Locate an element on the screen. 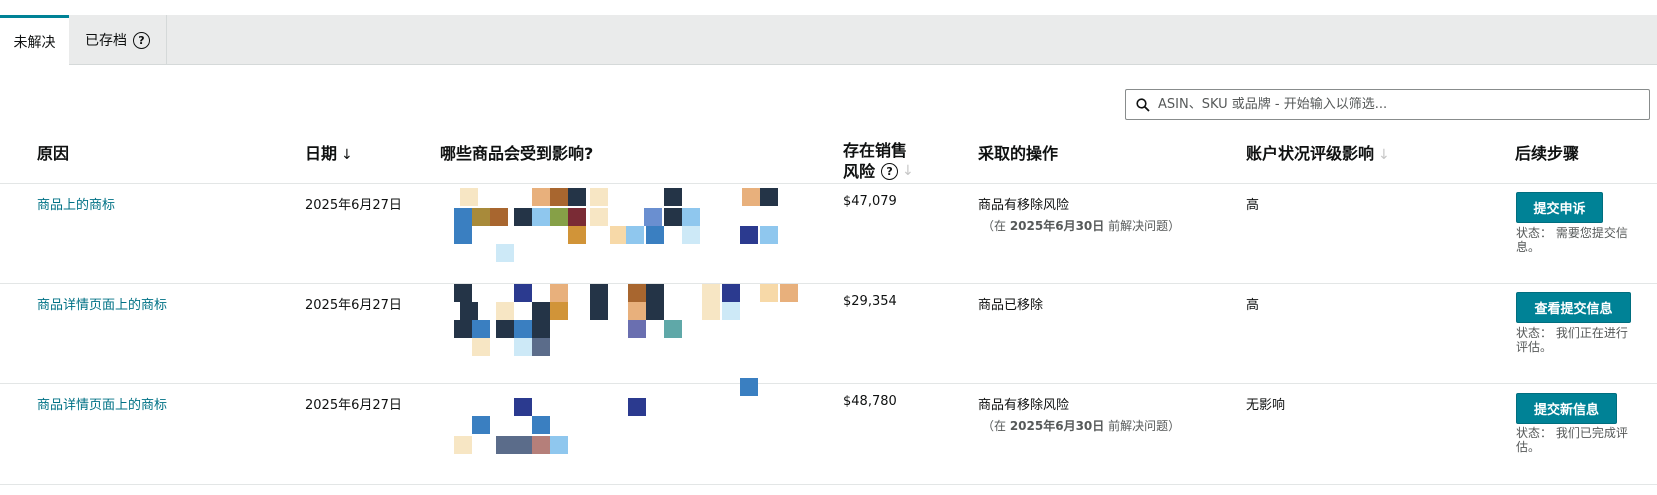  column-header-action-label: 采取的操作 is located at coordinates (1018, 153).